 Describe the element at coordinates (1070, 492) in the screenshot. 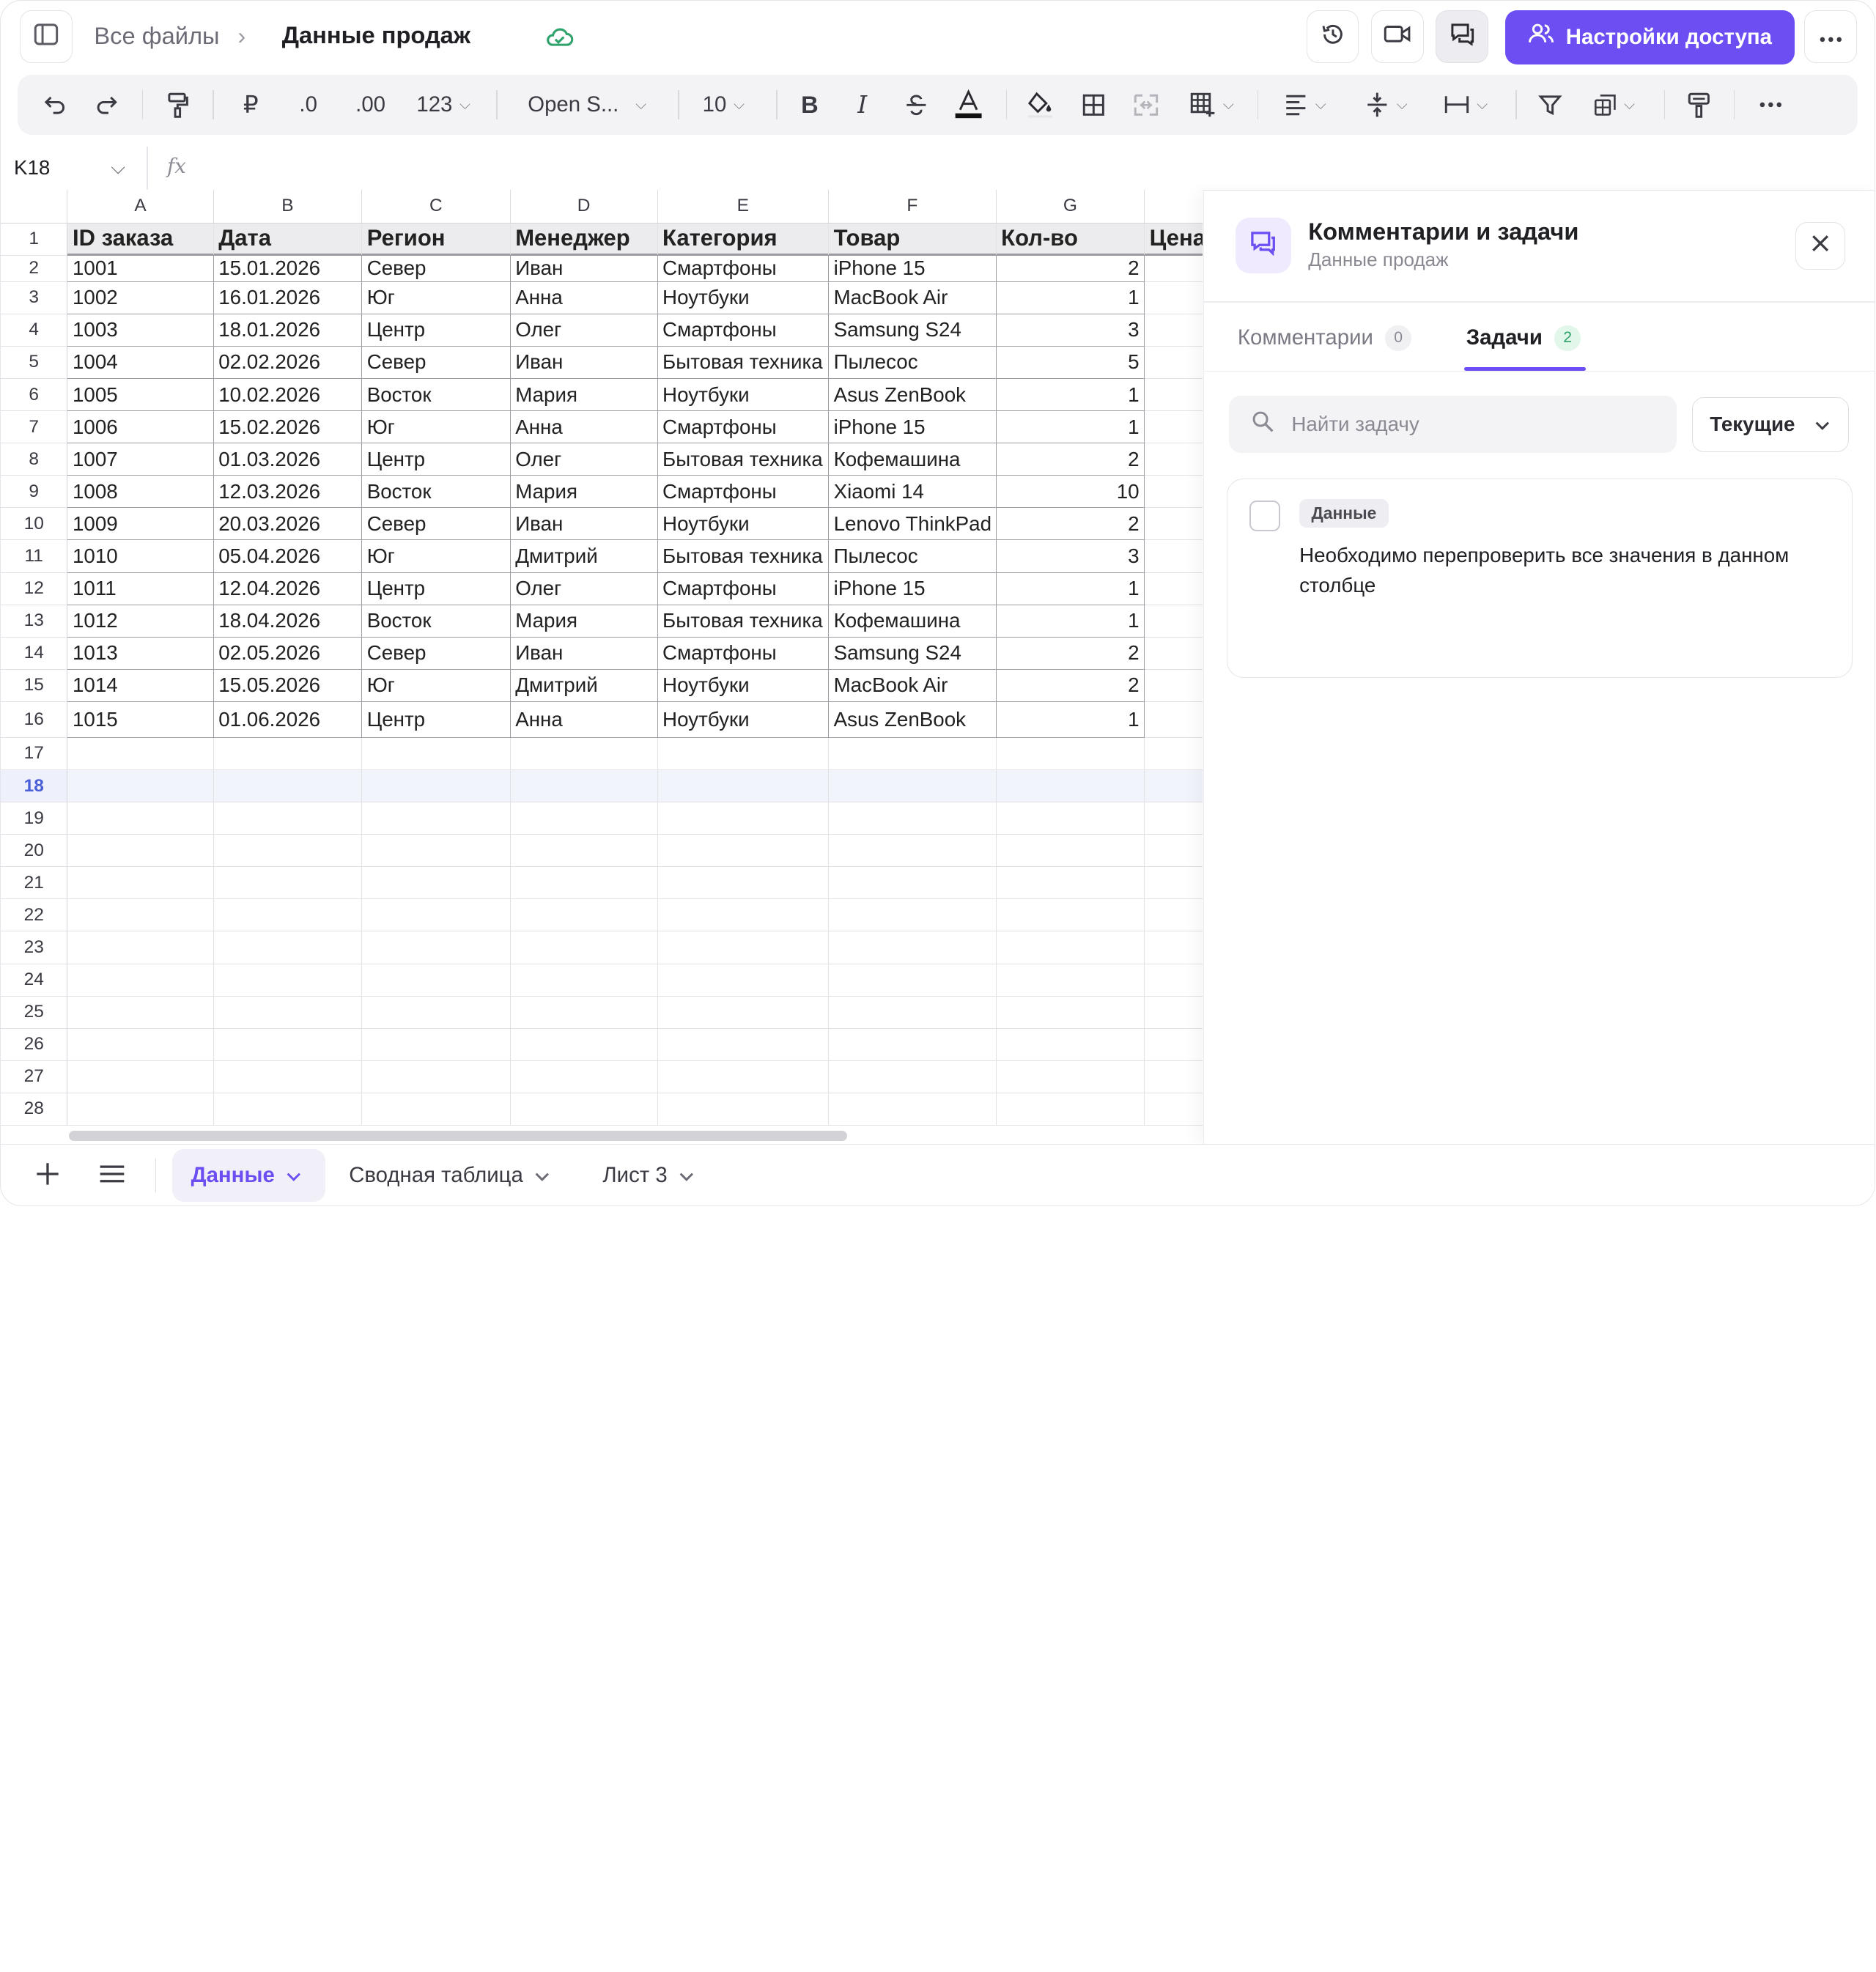

I see `table-cell: 10` at that location.